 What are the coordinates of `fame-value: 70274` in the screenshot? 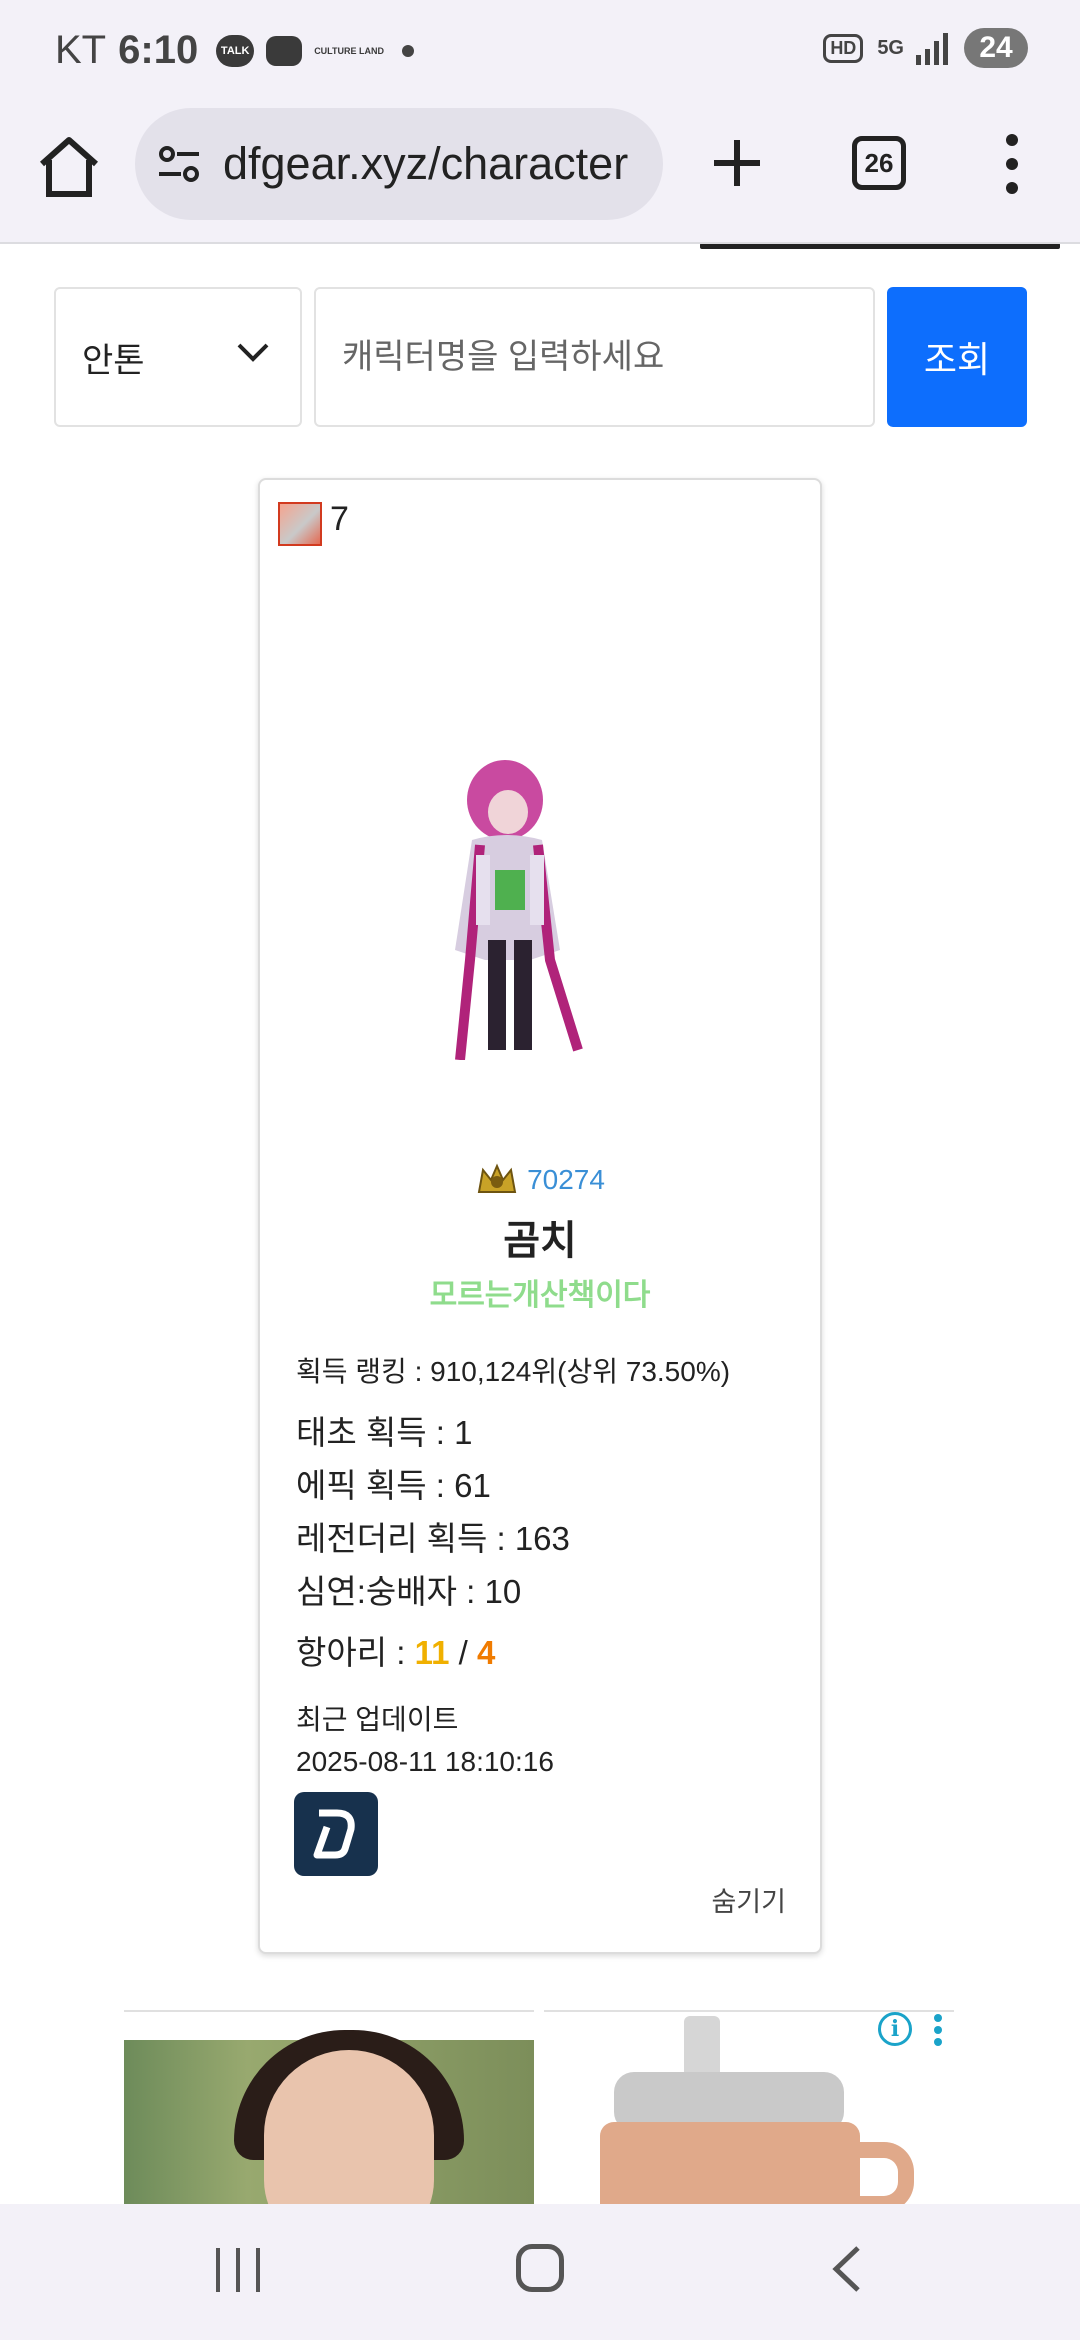 It's located at (566, 1179).